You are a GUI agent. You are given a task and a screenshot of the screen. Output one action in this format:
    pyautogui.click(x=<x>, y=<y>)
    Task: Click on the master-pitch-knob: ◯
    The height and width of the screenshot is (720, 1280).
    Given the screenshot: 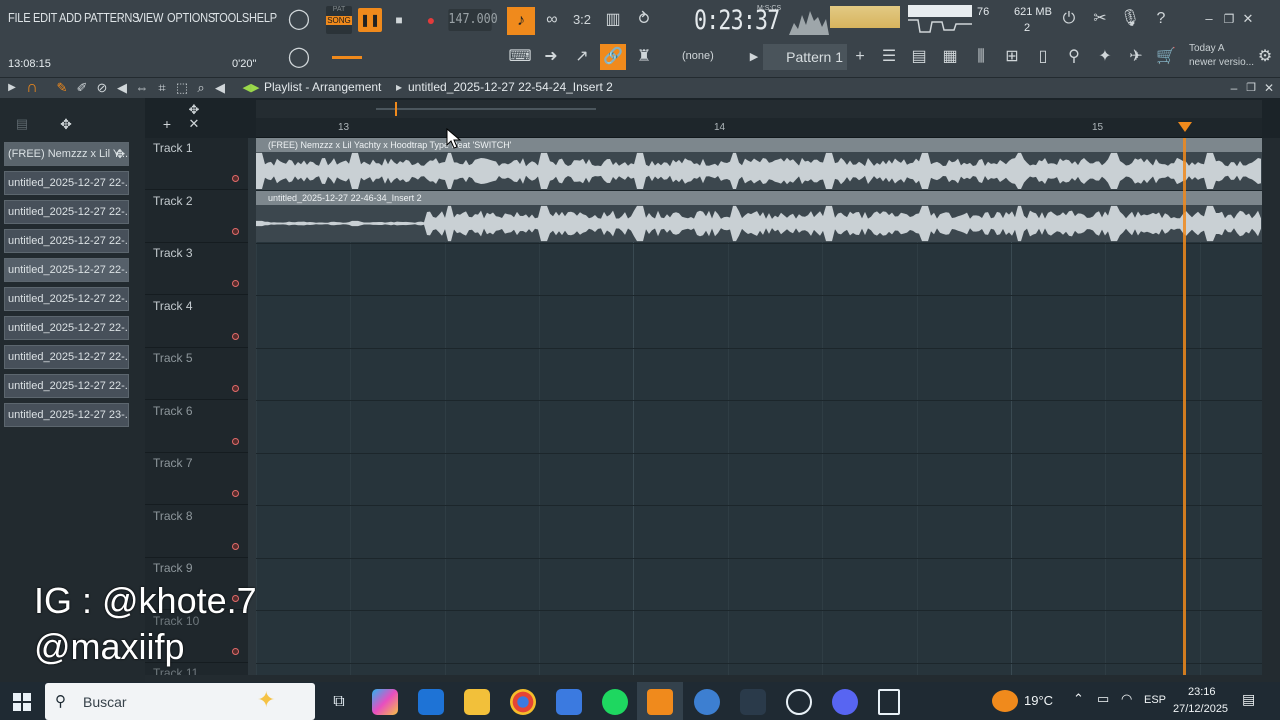 What is the action you would take?
    pyautogui.click(x=299, y=57)
    